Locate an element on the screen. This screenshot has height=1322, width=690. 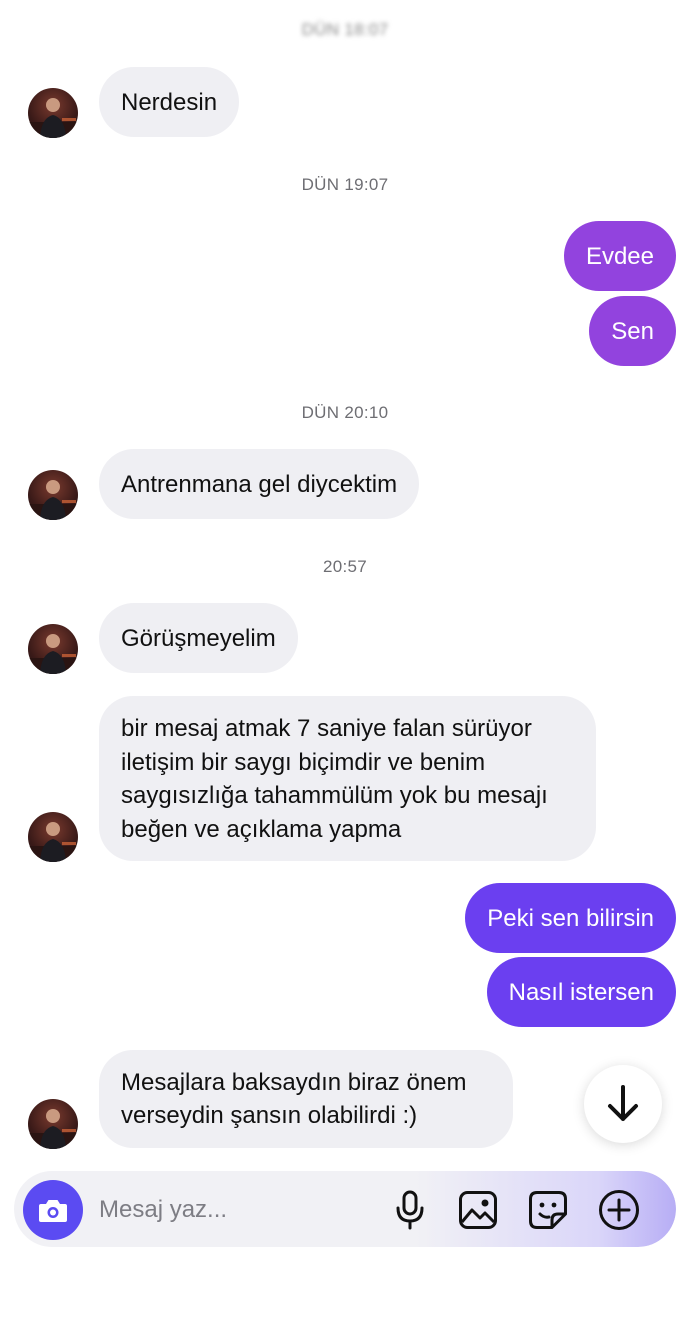
sticker-icon is located at coordinates (548, 1210).